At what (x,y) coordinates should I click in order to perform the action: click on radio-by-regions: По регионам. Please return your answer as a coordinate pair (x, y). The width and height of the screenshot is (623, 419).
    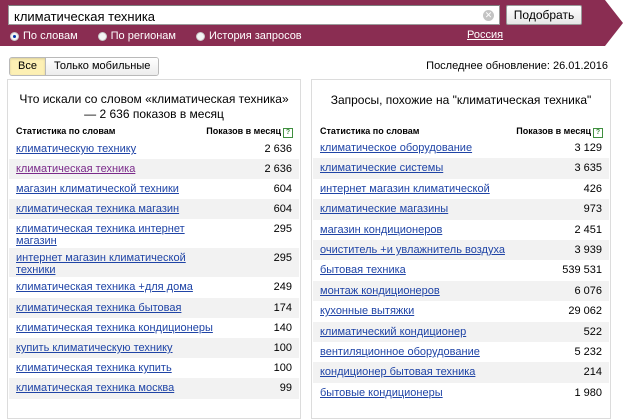
    Looking at the image, I should click on (136, 36).